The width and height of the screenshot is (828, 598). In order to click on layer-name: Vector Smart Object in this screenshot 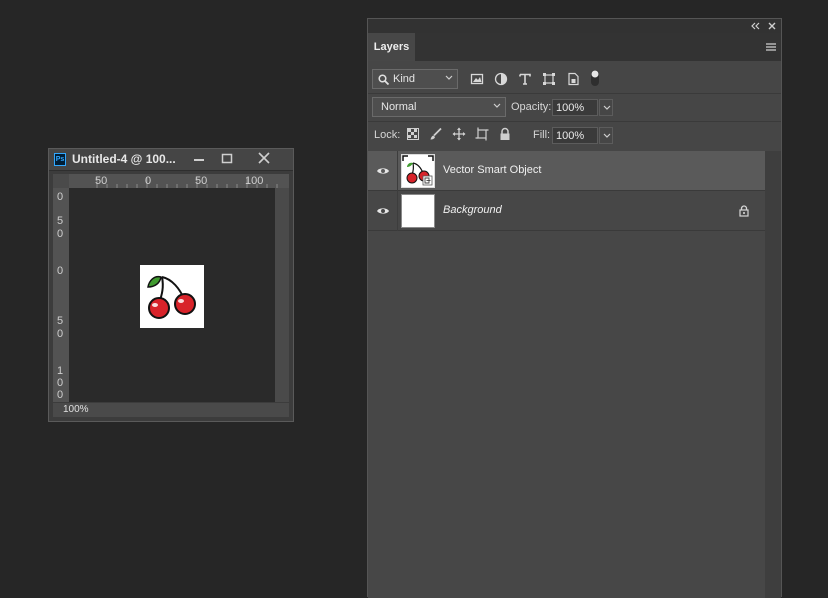, I will do `click(492, 170)`.